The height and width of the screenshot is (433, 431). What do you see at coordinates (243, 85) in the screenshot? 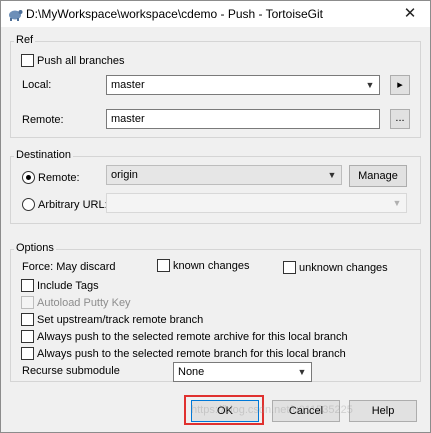
I see `local-branch-combo: master ▼` at bounding box center [243, 85].